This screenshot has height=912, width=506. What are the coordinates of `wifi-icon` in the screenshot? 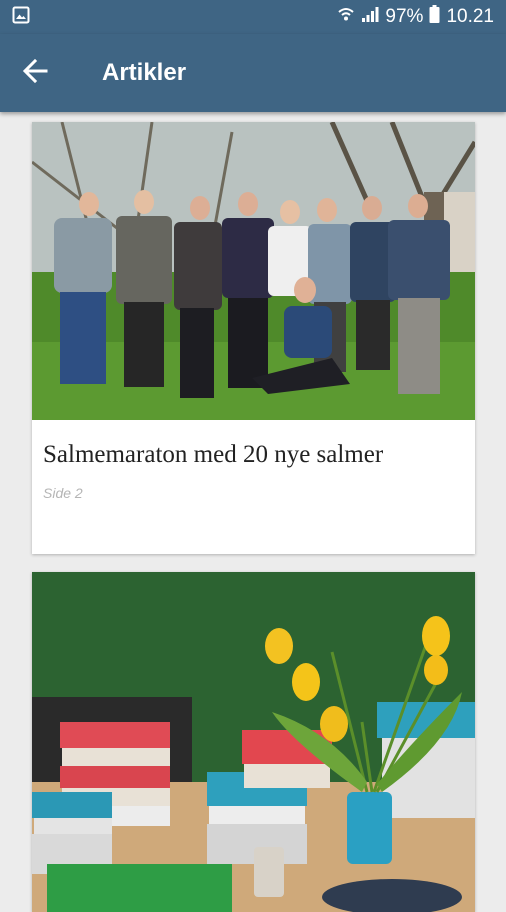 It's located at (346, 17).